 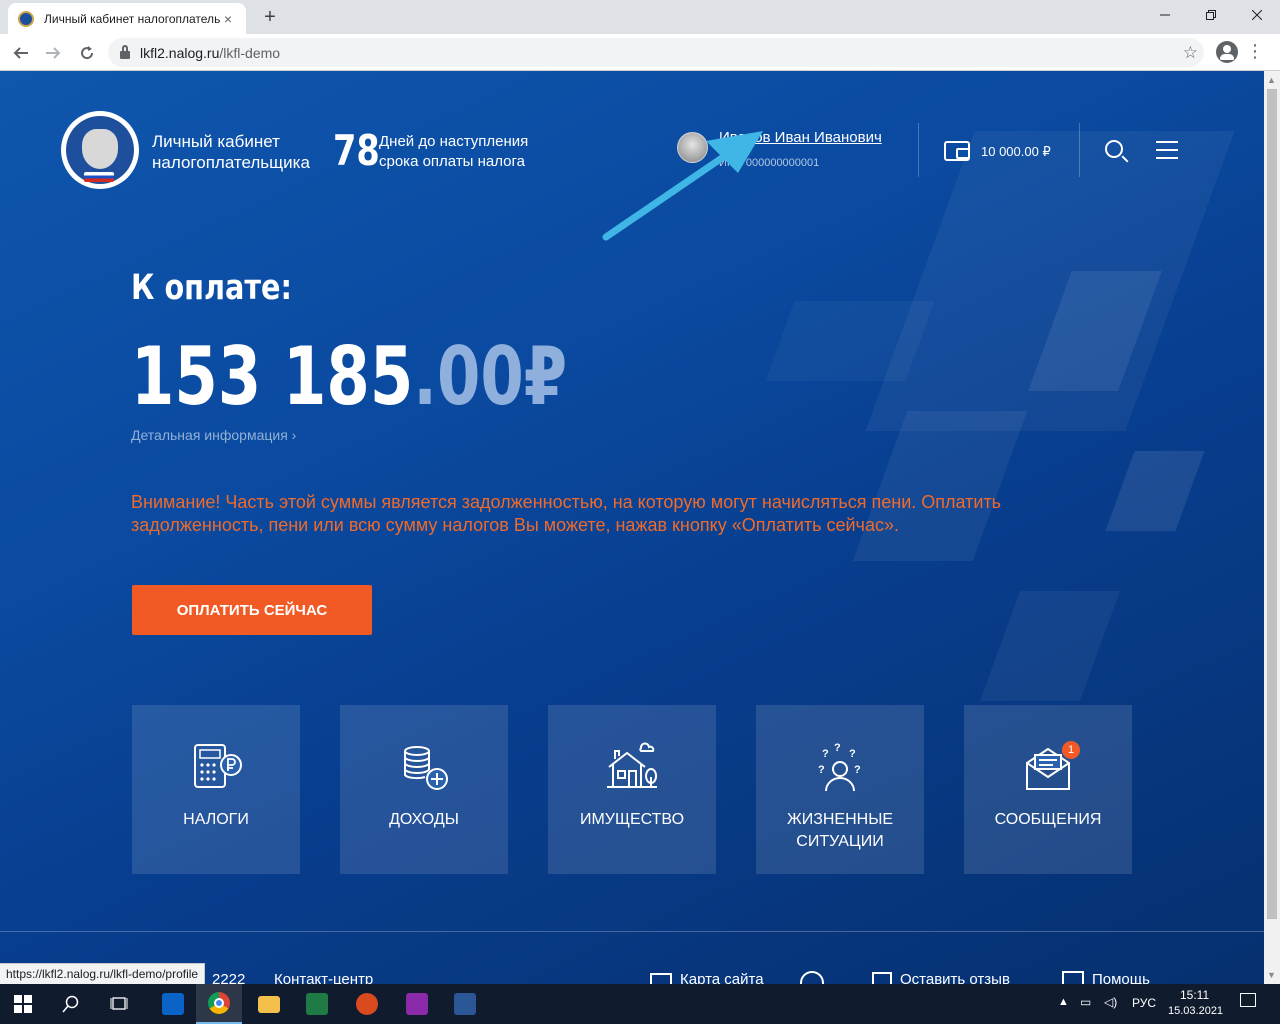 I want to click on excel-icon, so click(x=317, y=1004).